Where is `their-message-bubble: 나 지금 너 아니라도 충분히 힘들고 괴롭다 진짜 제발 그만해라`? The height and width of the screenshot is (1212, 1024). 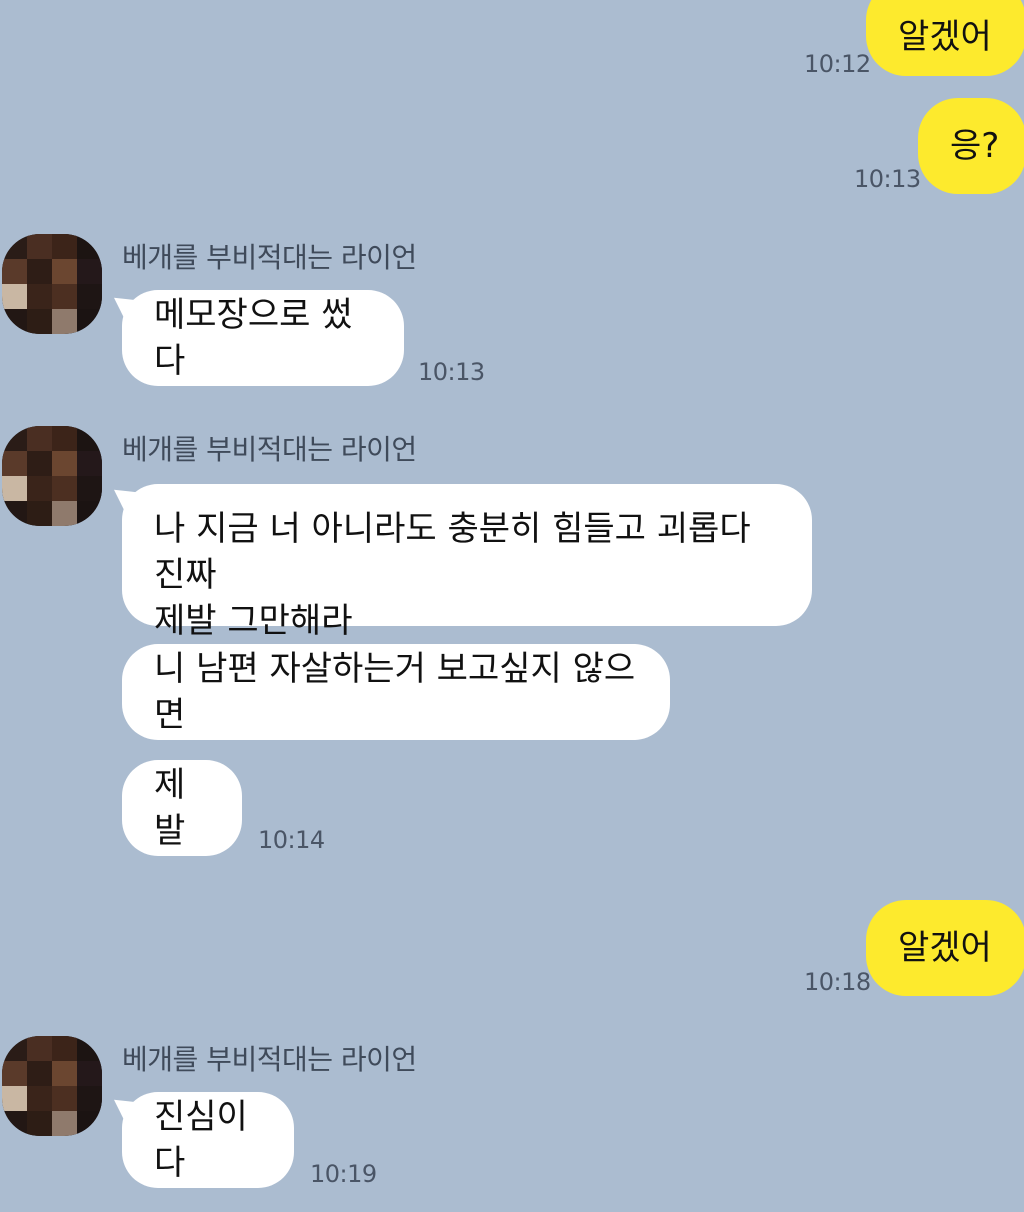
their-message-bubble: 나 지금 너 아니라도 충분히 힘들고 괴롭다 진짜 제발 그만해라 is located at coordinates (467, 562).